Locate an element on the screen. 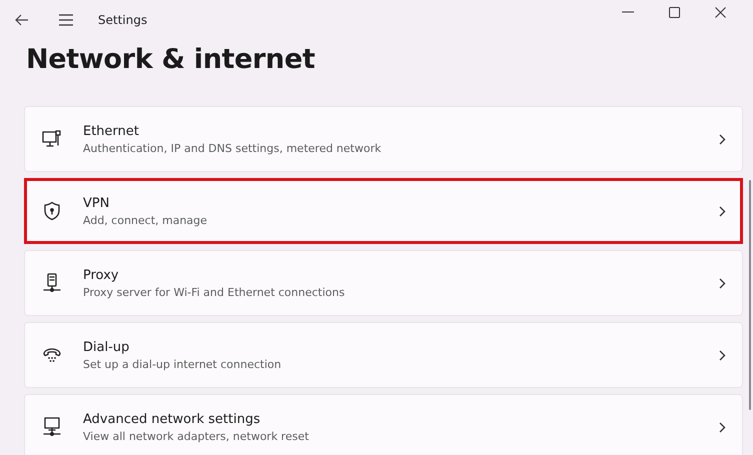  item-title: VPN is located at coordinates (96, 203).